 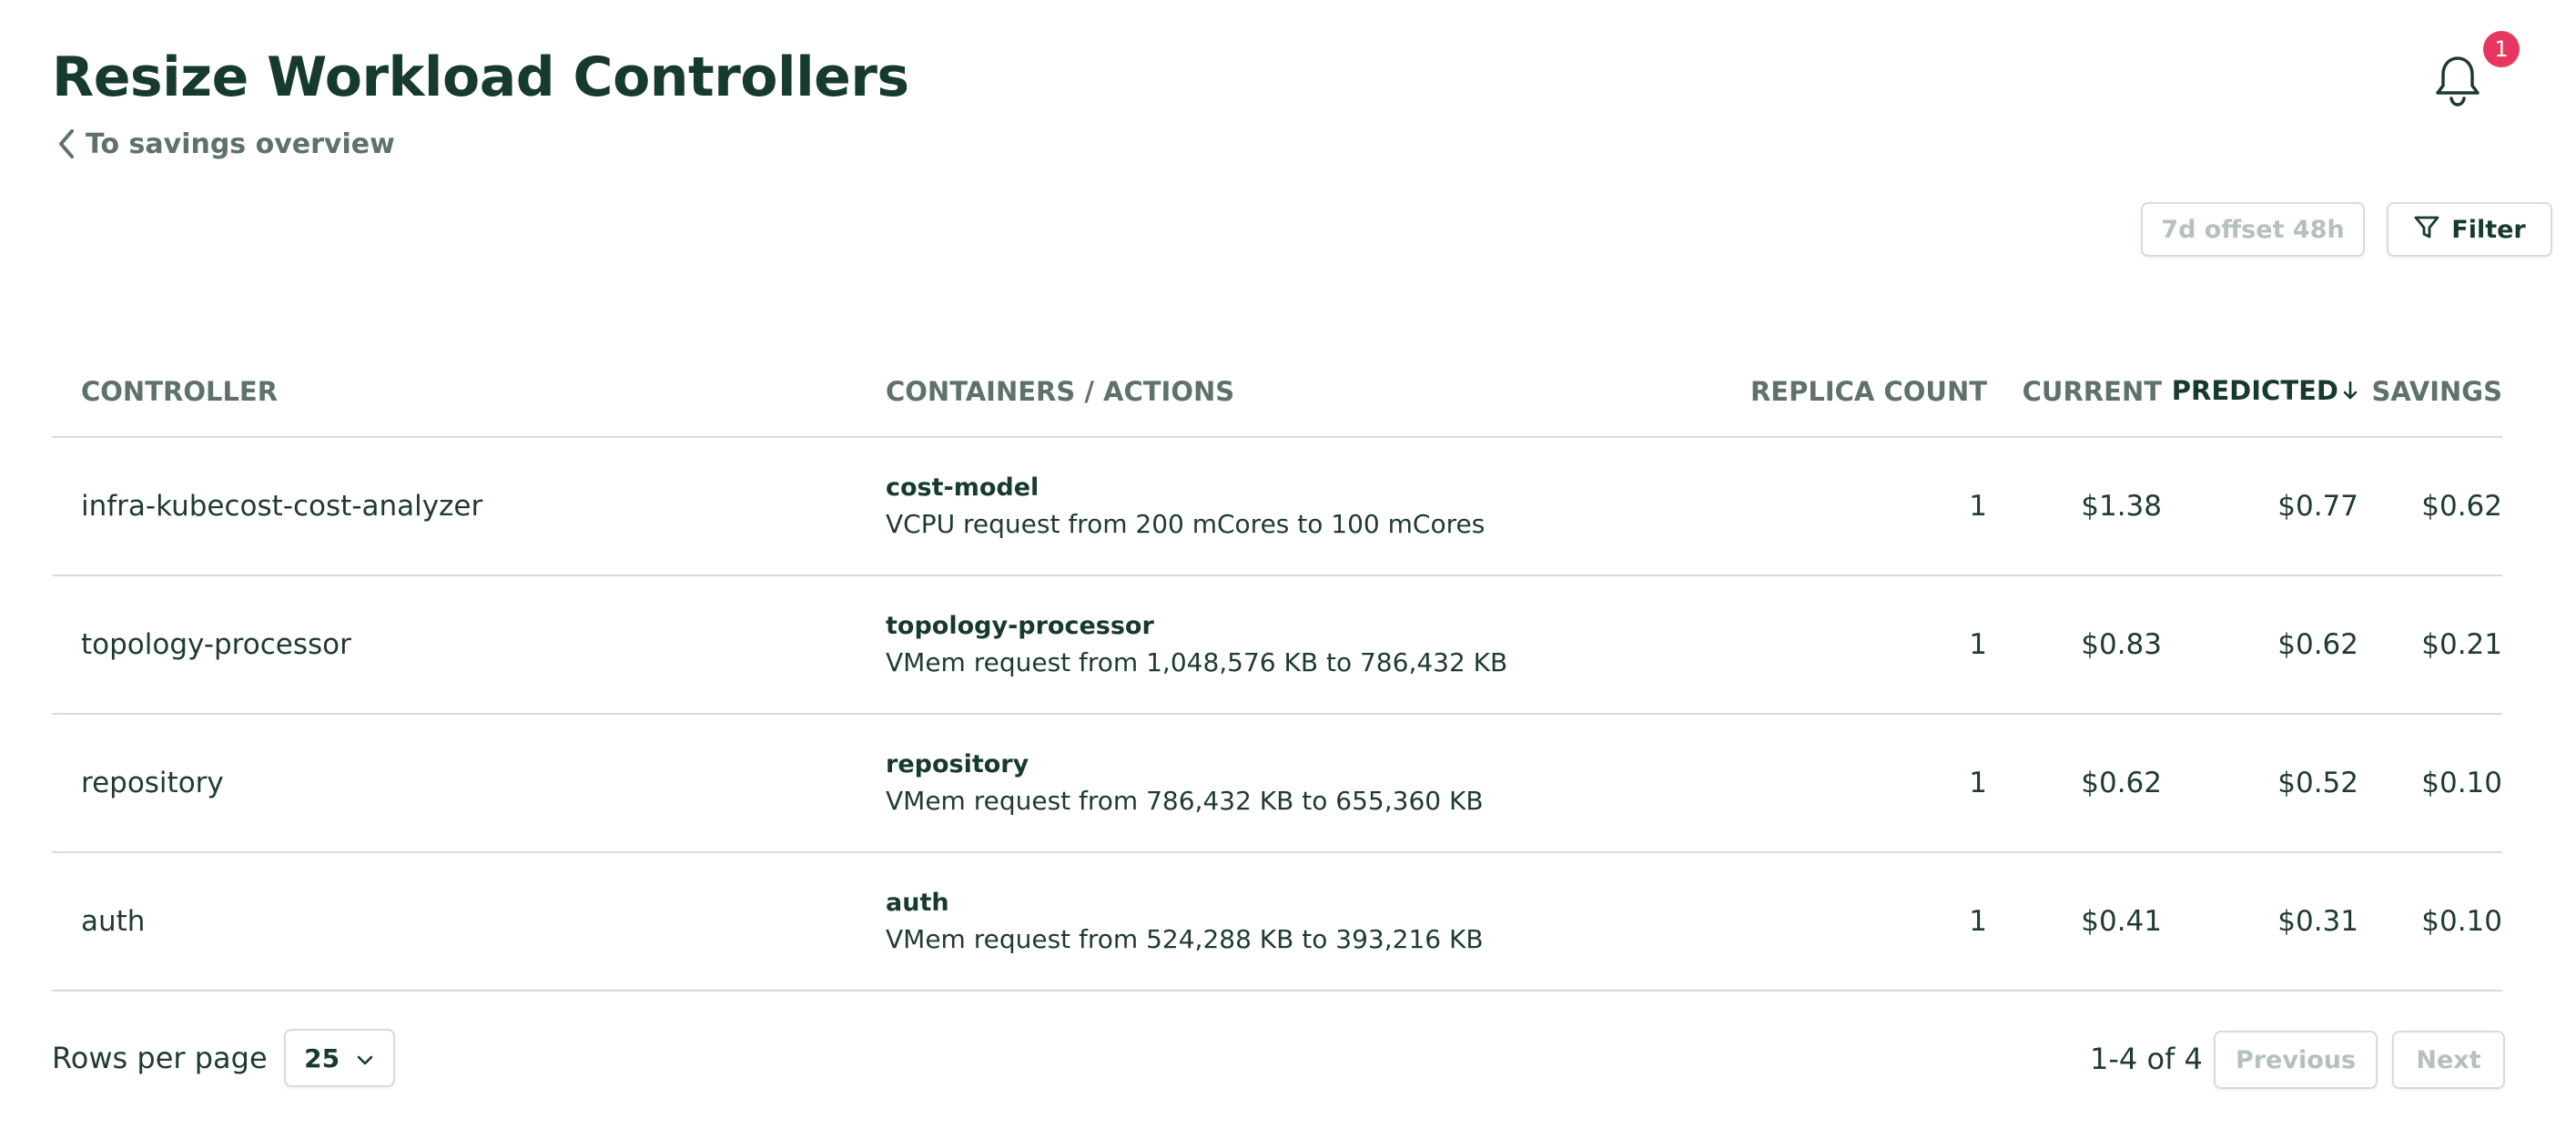 What do you see at coordinates (2426, 230) in the screenshot?
I see `filter-icon` at bounding box center [2426, 230].